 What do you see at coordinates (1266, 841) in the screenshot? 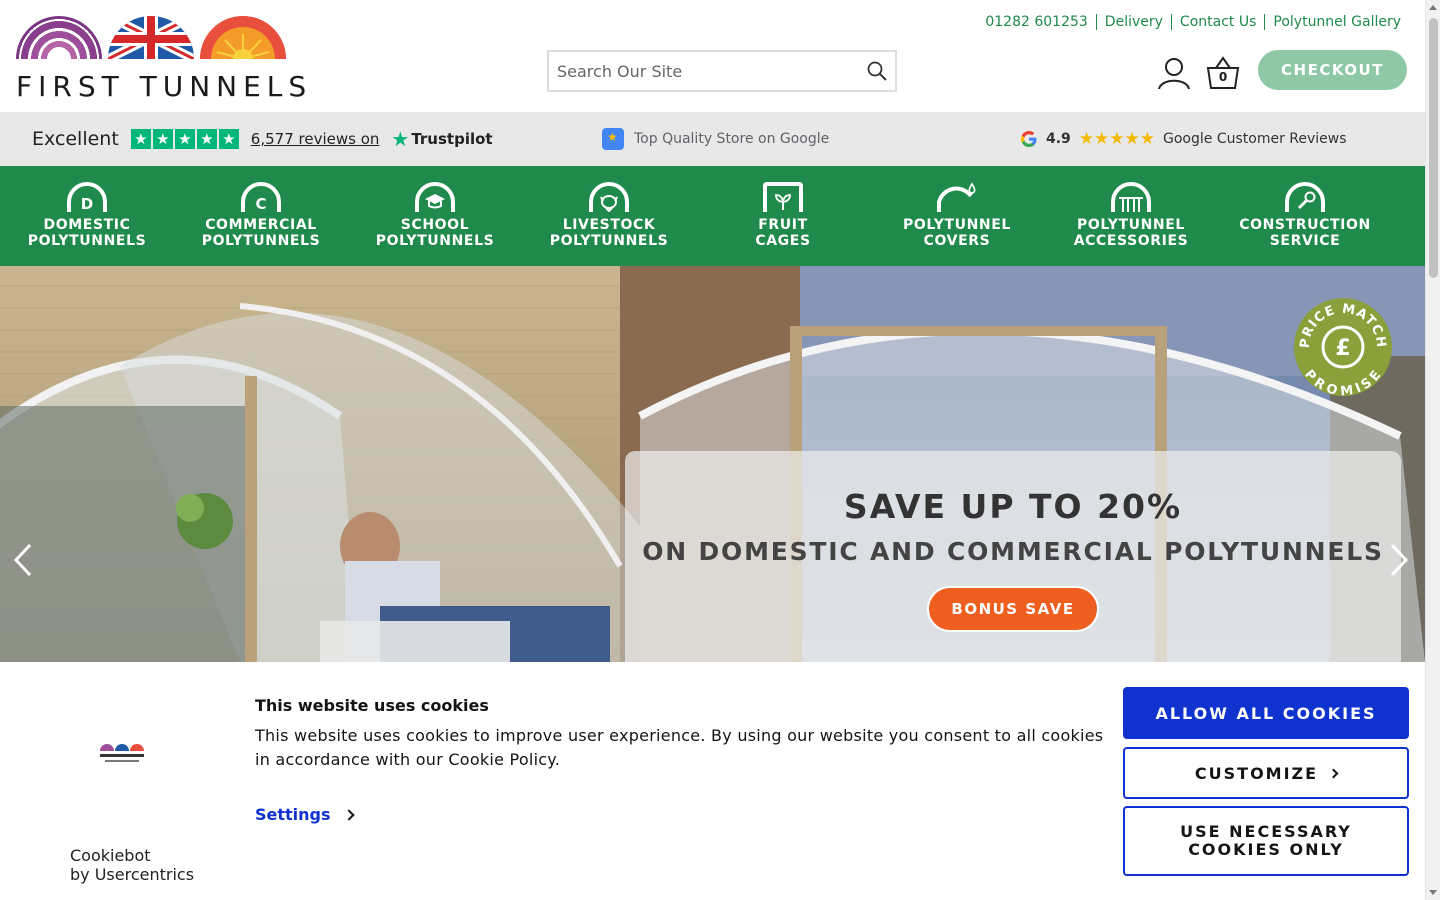
I see `necessary-cookies-only-button: USE NECESSARY COOKIES ONLY` at bounding box center [1266, 841].